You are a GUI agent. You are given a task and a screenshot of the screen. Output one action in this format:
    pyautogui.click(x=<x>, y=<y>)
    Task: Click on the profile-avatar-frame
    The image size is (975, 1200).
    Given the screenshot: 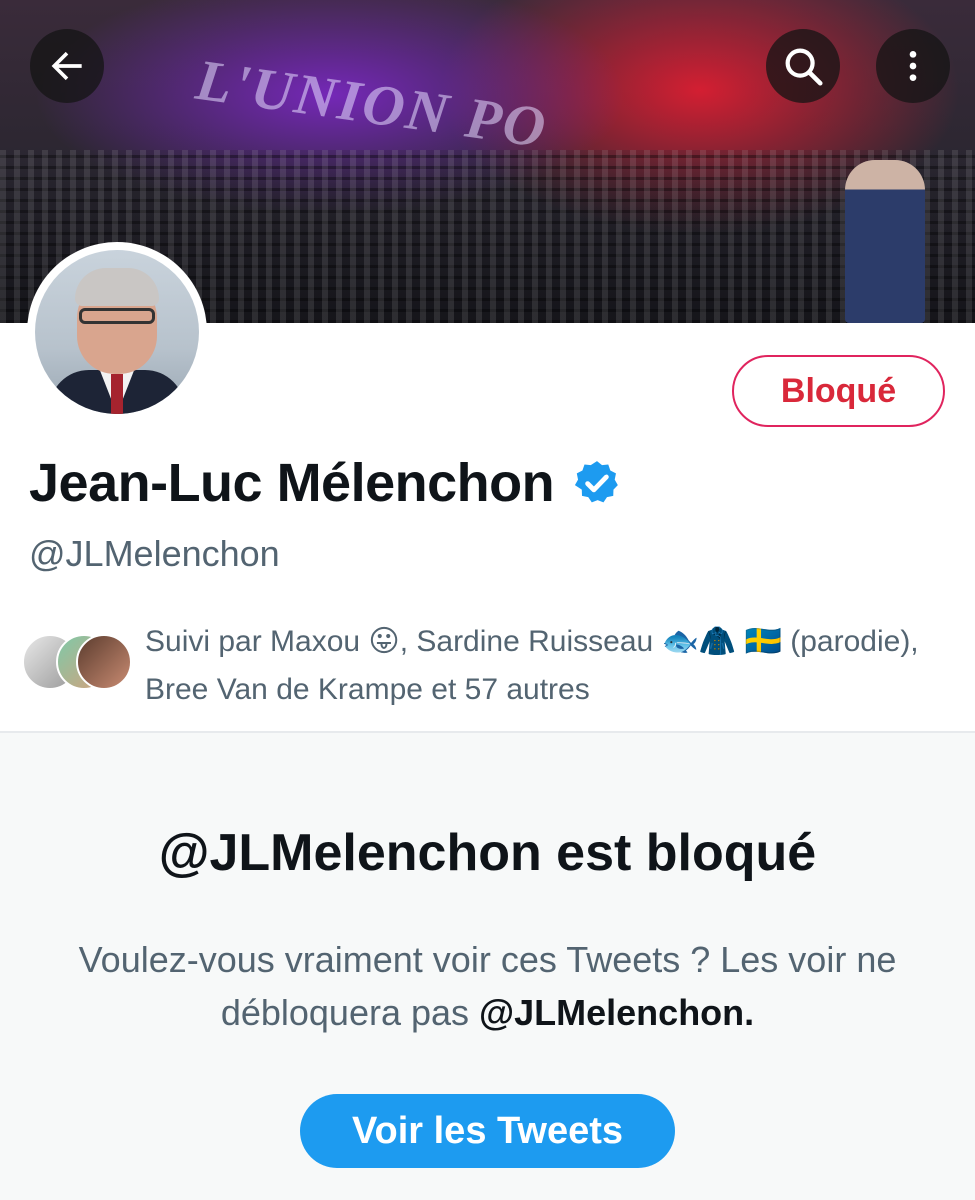 What is the action you would take?
    pyautogui.click(x=117, y=332)
    